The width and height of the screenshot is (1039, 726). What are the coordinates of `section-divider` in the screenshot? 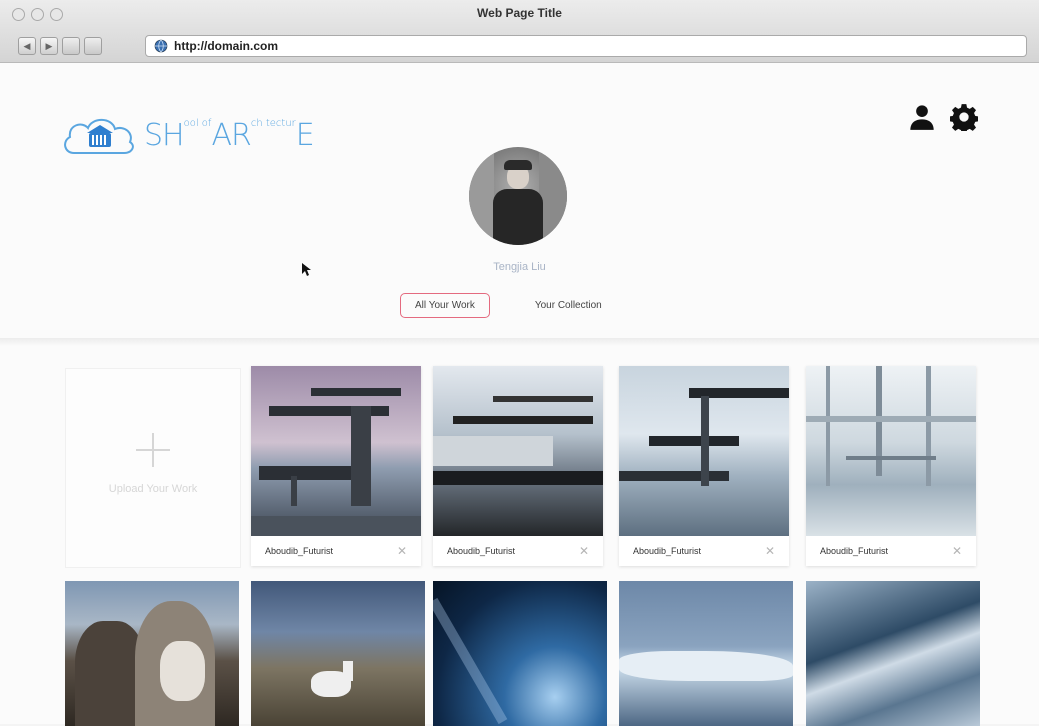 It's located at (519, 342).